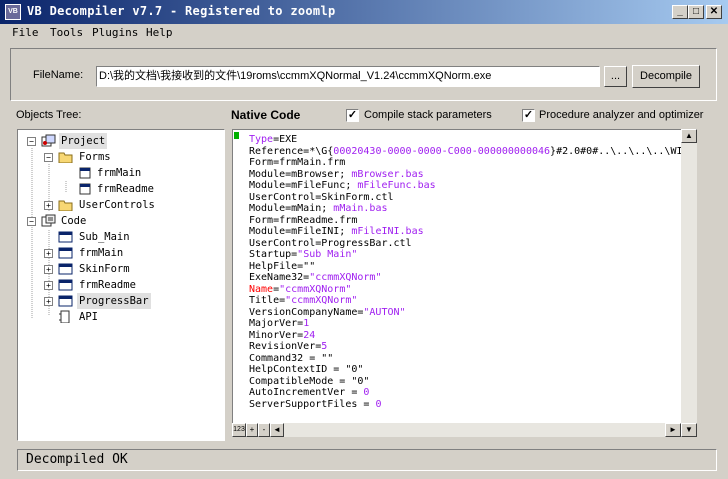  I want to click on code-token: Startup=, so click(273, 254).